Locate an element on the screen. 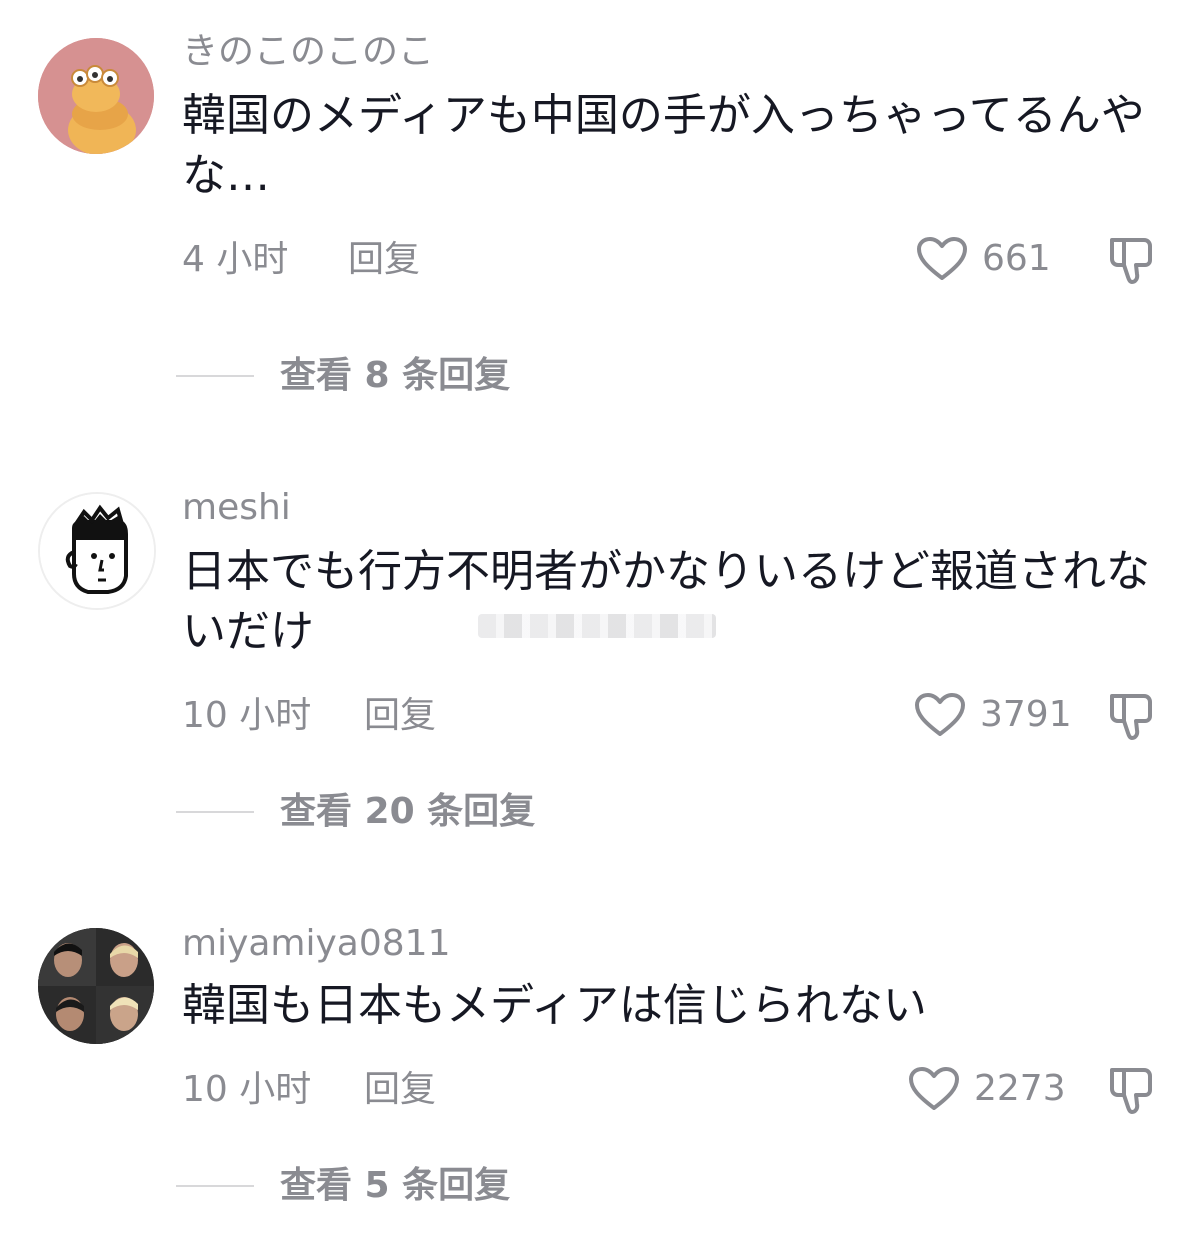  view-replies-button: 查看 20 条回复 is located at coordinates (355, 812).